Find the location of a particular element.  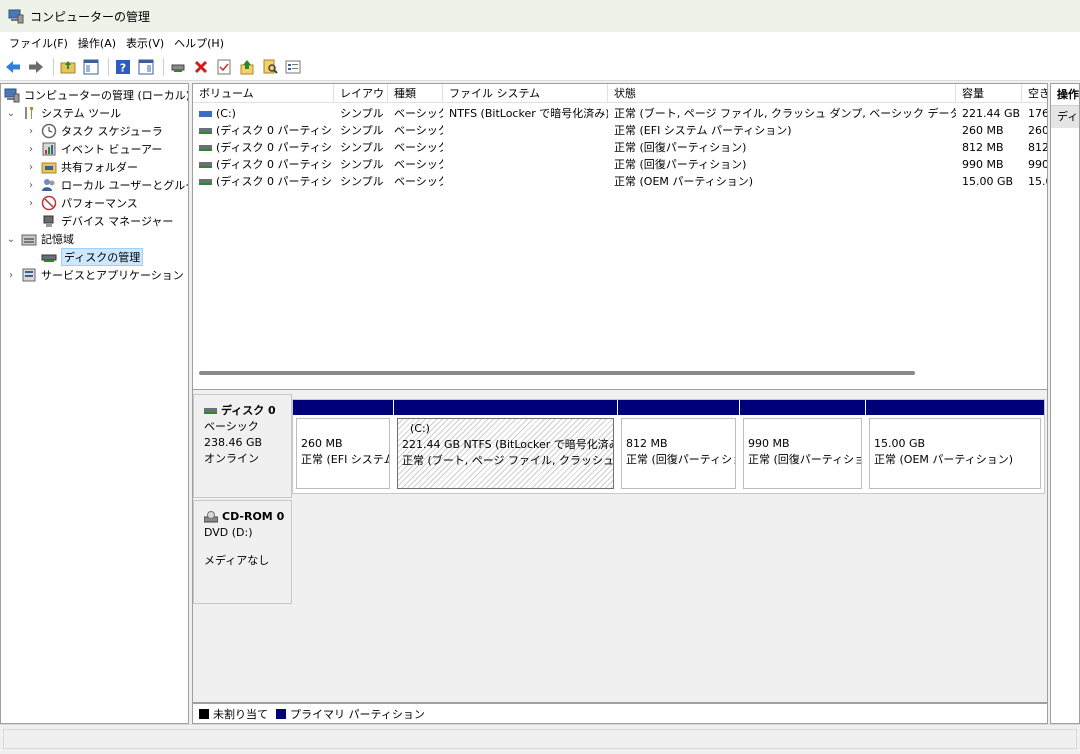

horizontal-scrollbar is located at coordinates (619, 373).